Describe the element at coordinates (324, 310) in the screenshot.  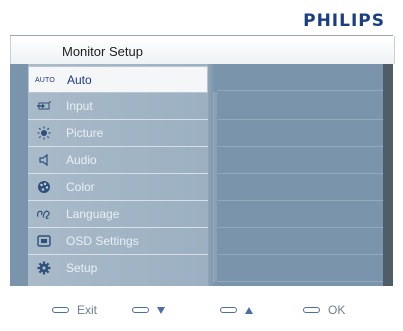
I see `ok-button: OK` at that location.